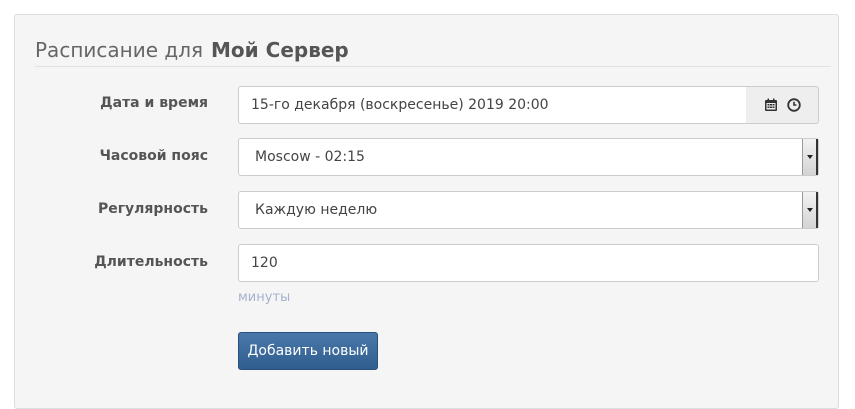 The width and height of the screenshot is (855, 409). What do you see at coordinates (528, 263) in the screenshot?
I see `duration-input: 120` at bounding box center [528, 263].